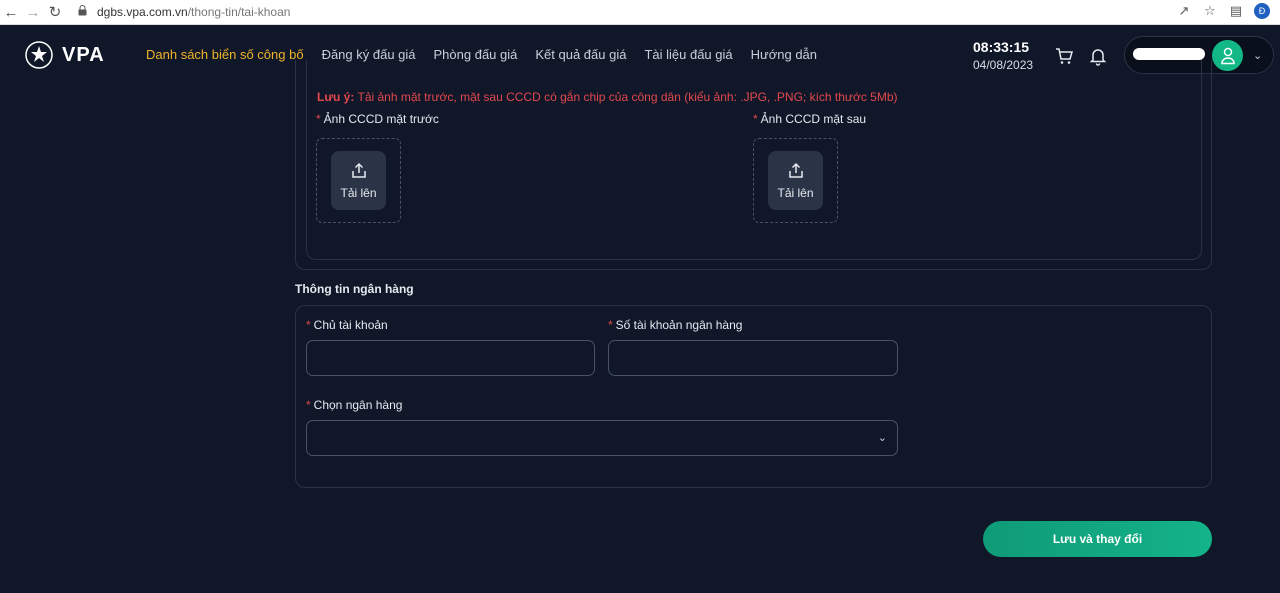 This screenshot has width=1280, height=593. What do you see at coordinates (354, 405) in the screenshot?
I see `bank-select-label: * Chọn ngân hàng` at bounding box center [354, 405].